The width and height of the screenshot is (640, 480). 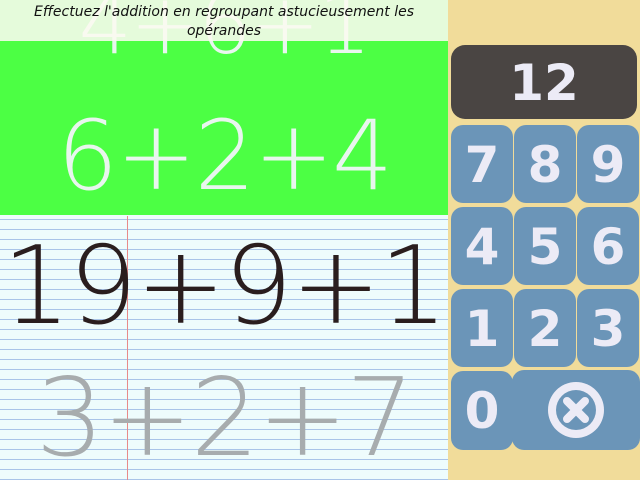 I want to click on clear-button, so click(x=576, y=410).